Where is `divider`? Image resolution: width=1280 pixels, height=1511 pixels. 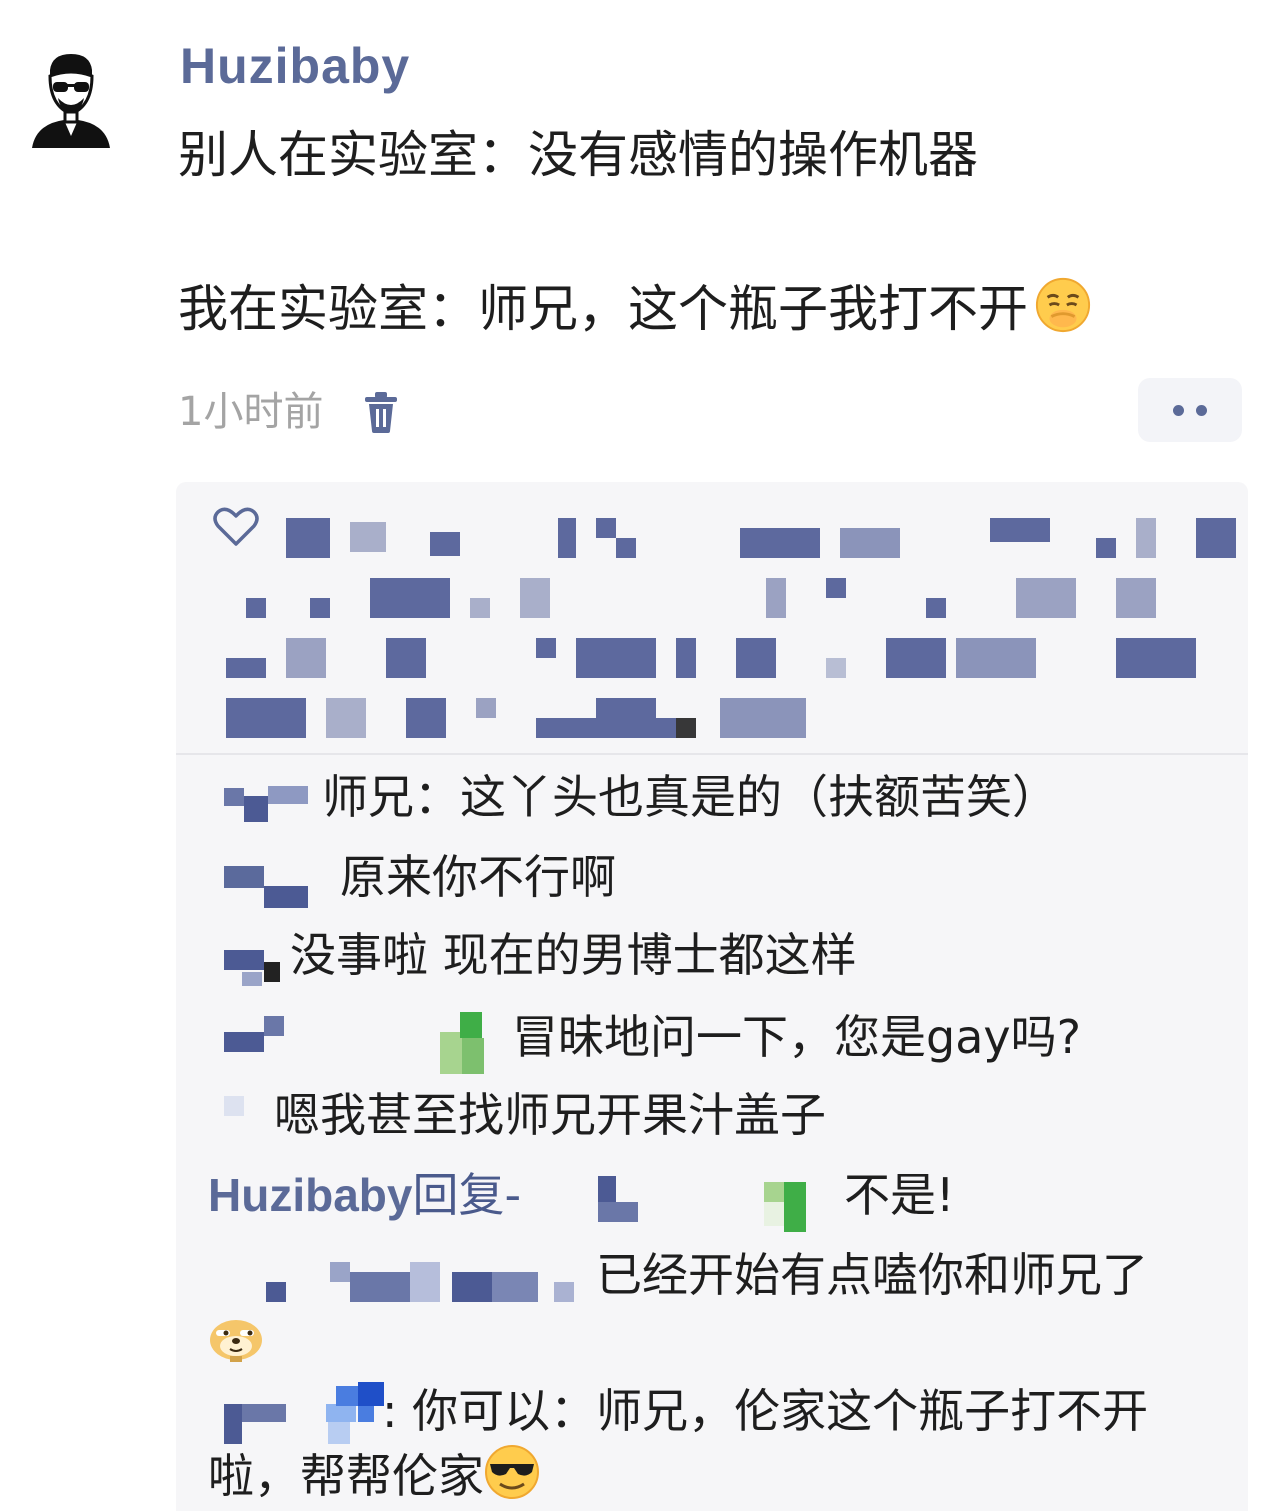 divider is located at coordinates (712, 754).